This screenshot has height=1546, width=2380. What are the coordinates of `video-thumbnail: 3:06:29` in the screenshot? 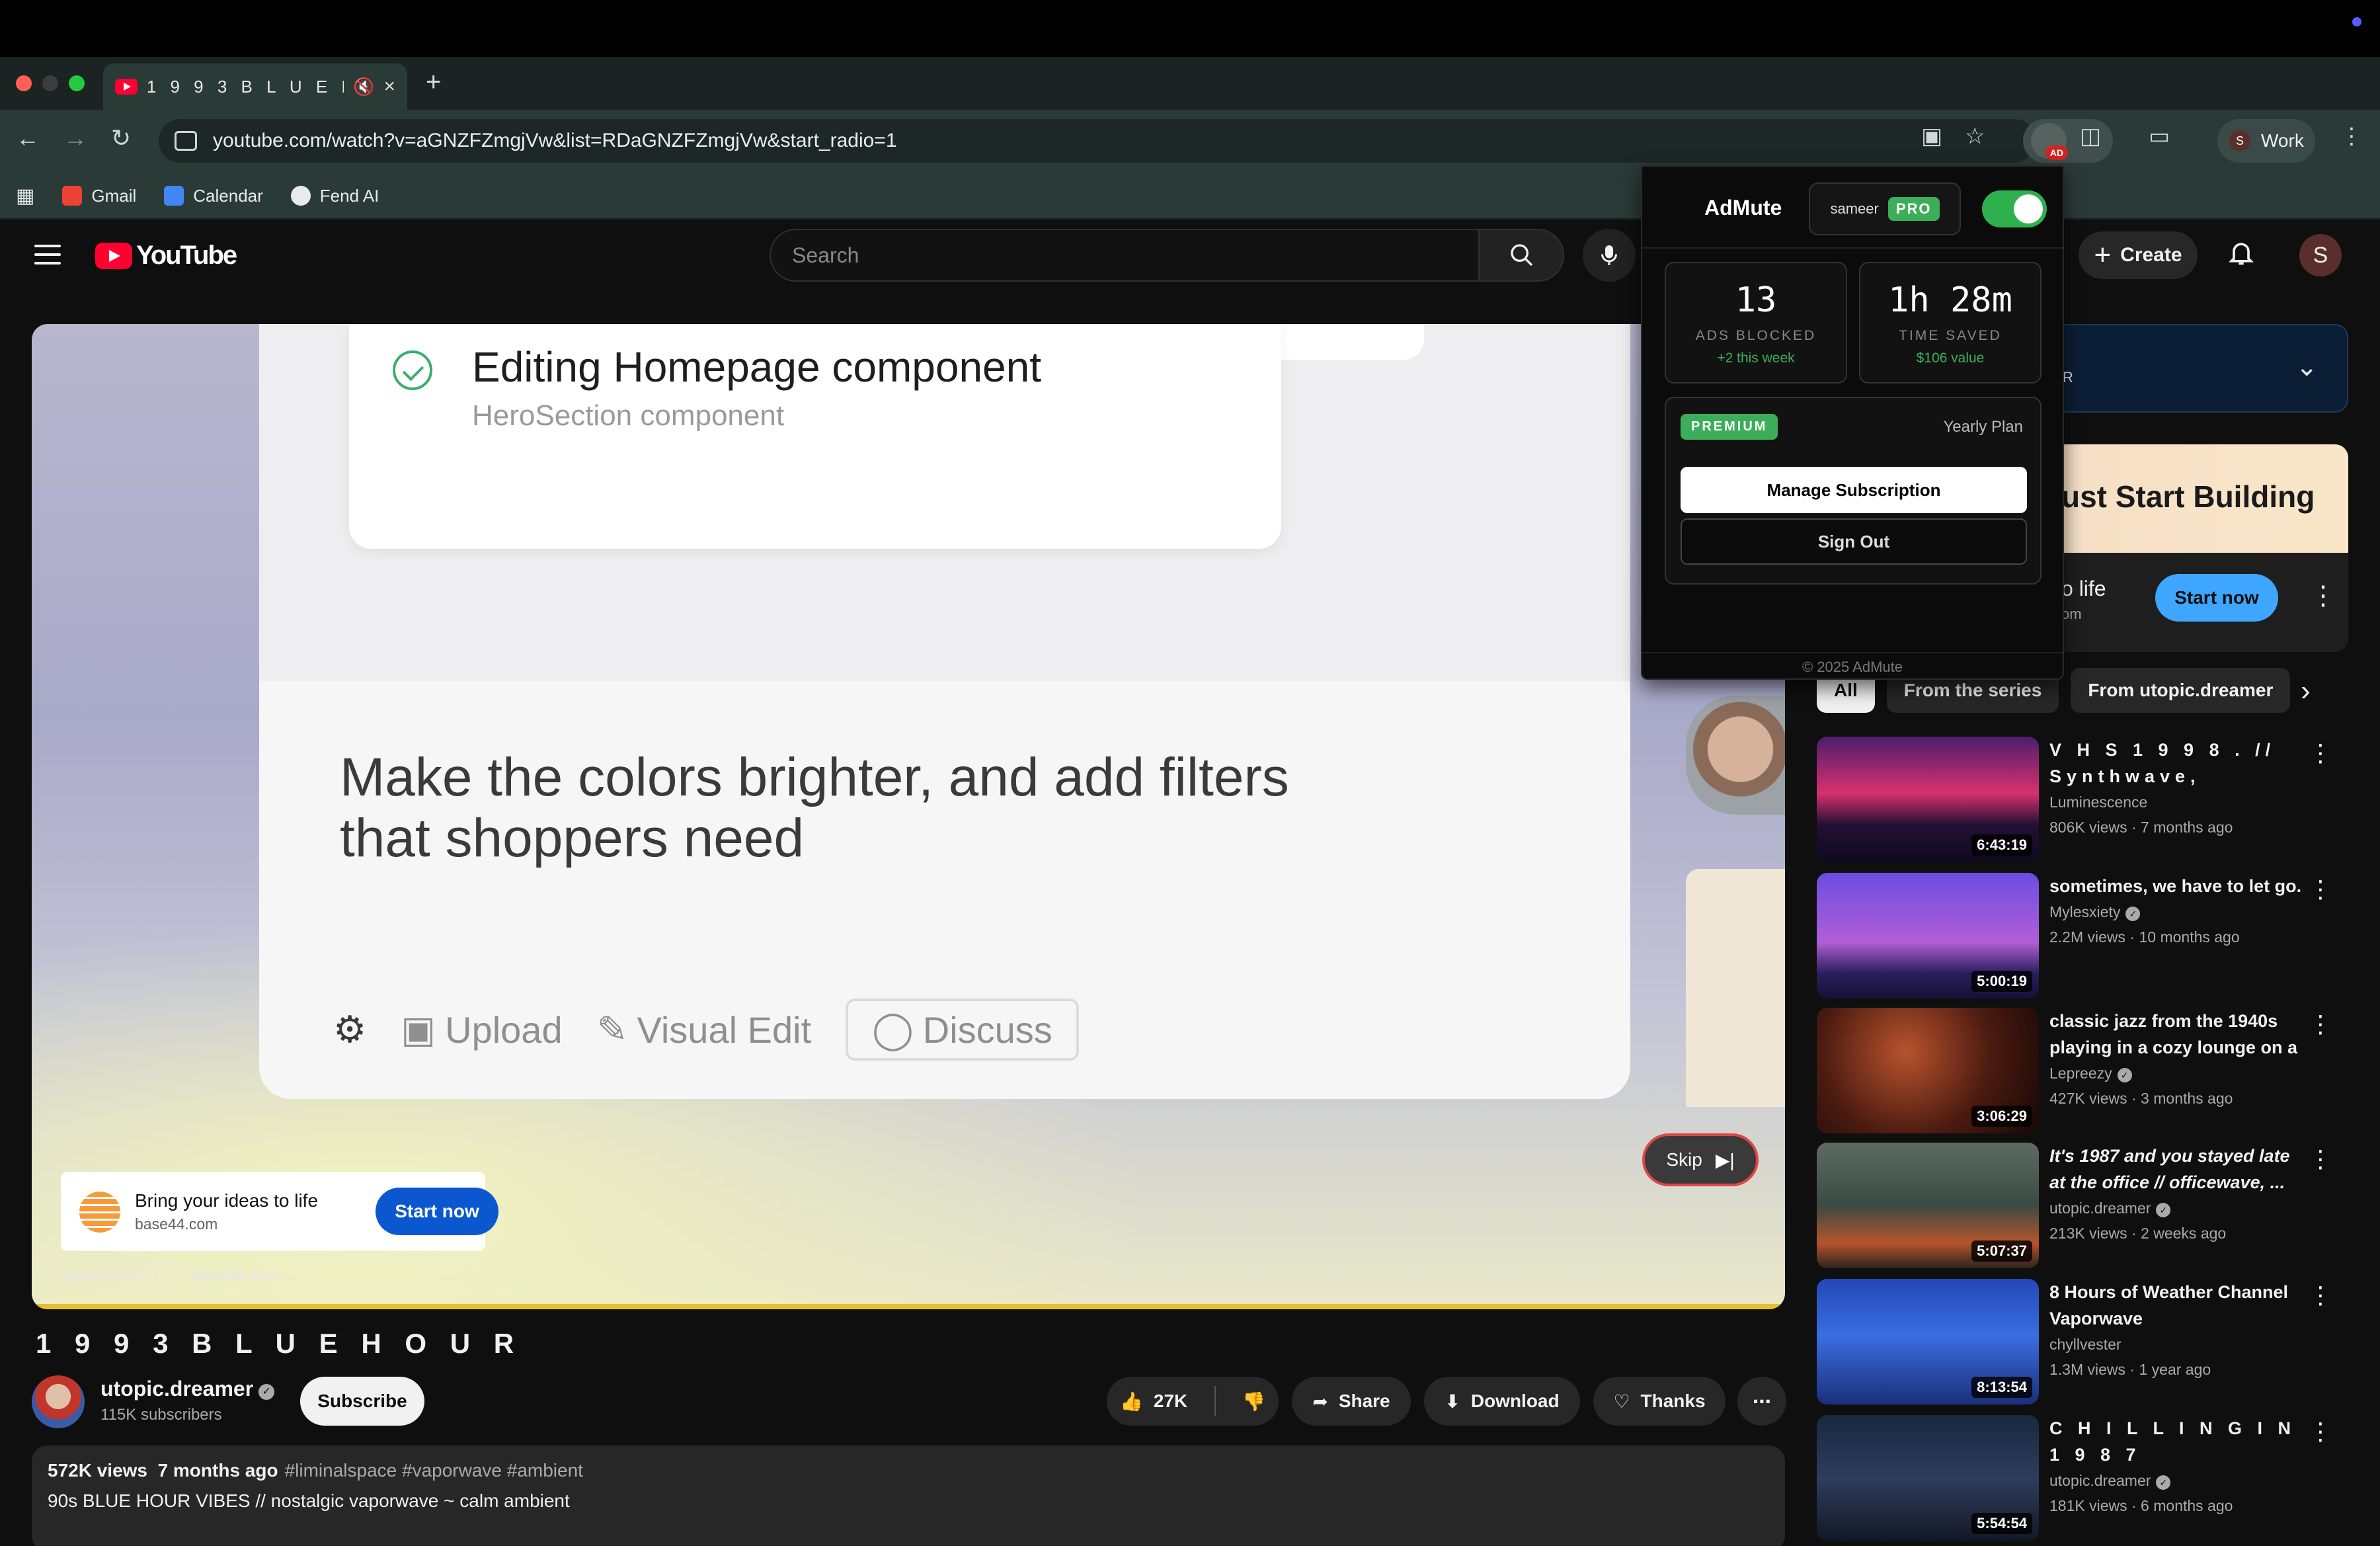 It's located at (1928, 1070).